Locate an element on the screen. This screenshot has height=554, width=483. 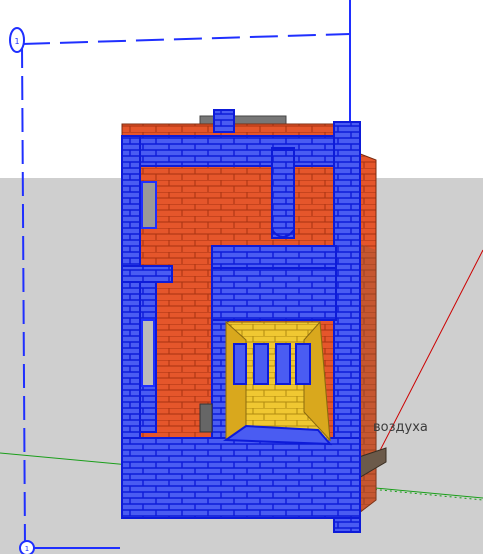
cleanout-door-upper is located at coordinates (149, 205).